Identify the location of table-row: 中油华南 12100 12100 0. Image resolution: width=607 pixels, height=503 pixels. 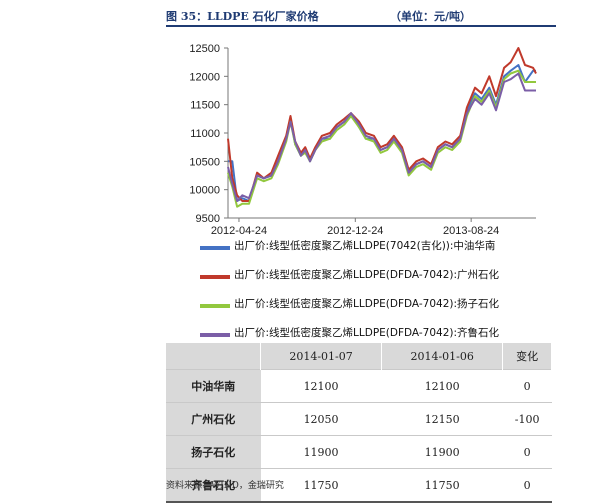
(359, 386).